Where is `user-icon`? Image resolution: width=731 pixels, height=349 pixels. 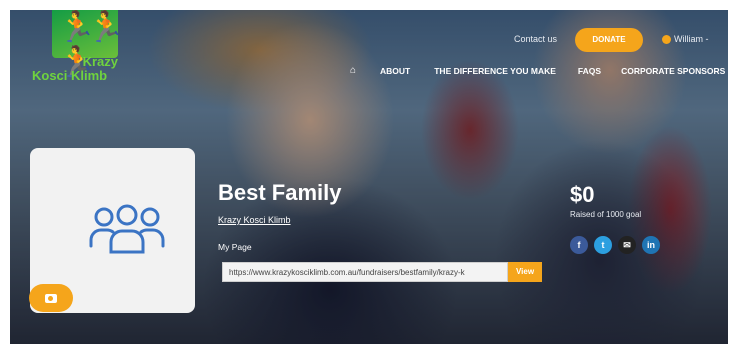 user-icon is located at coordinates (666, 39).